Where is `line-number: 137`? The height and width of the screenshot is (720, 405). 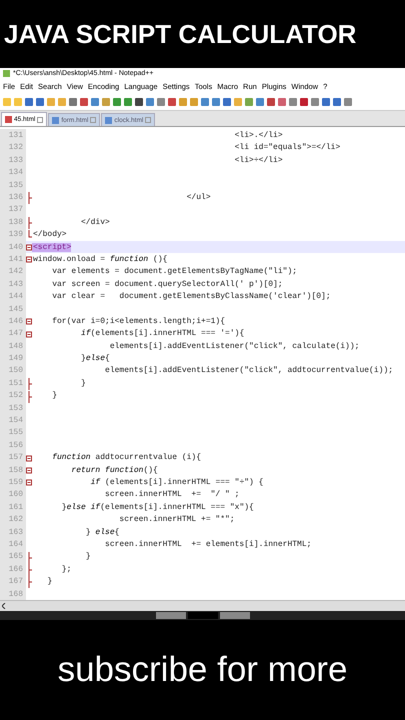 line-number: 137 is located at coordinates (13, 210).